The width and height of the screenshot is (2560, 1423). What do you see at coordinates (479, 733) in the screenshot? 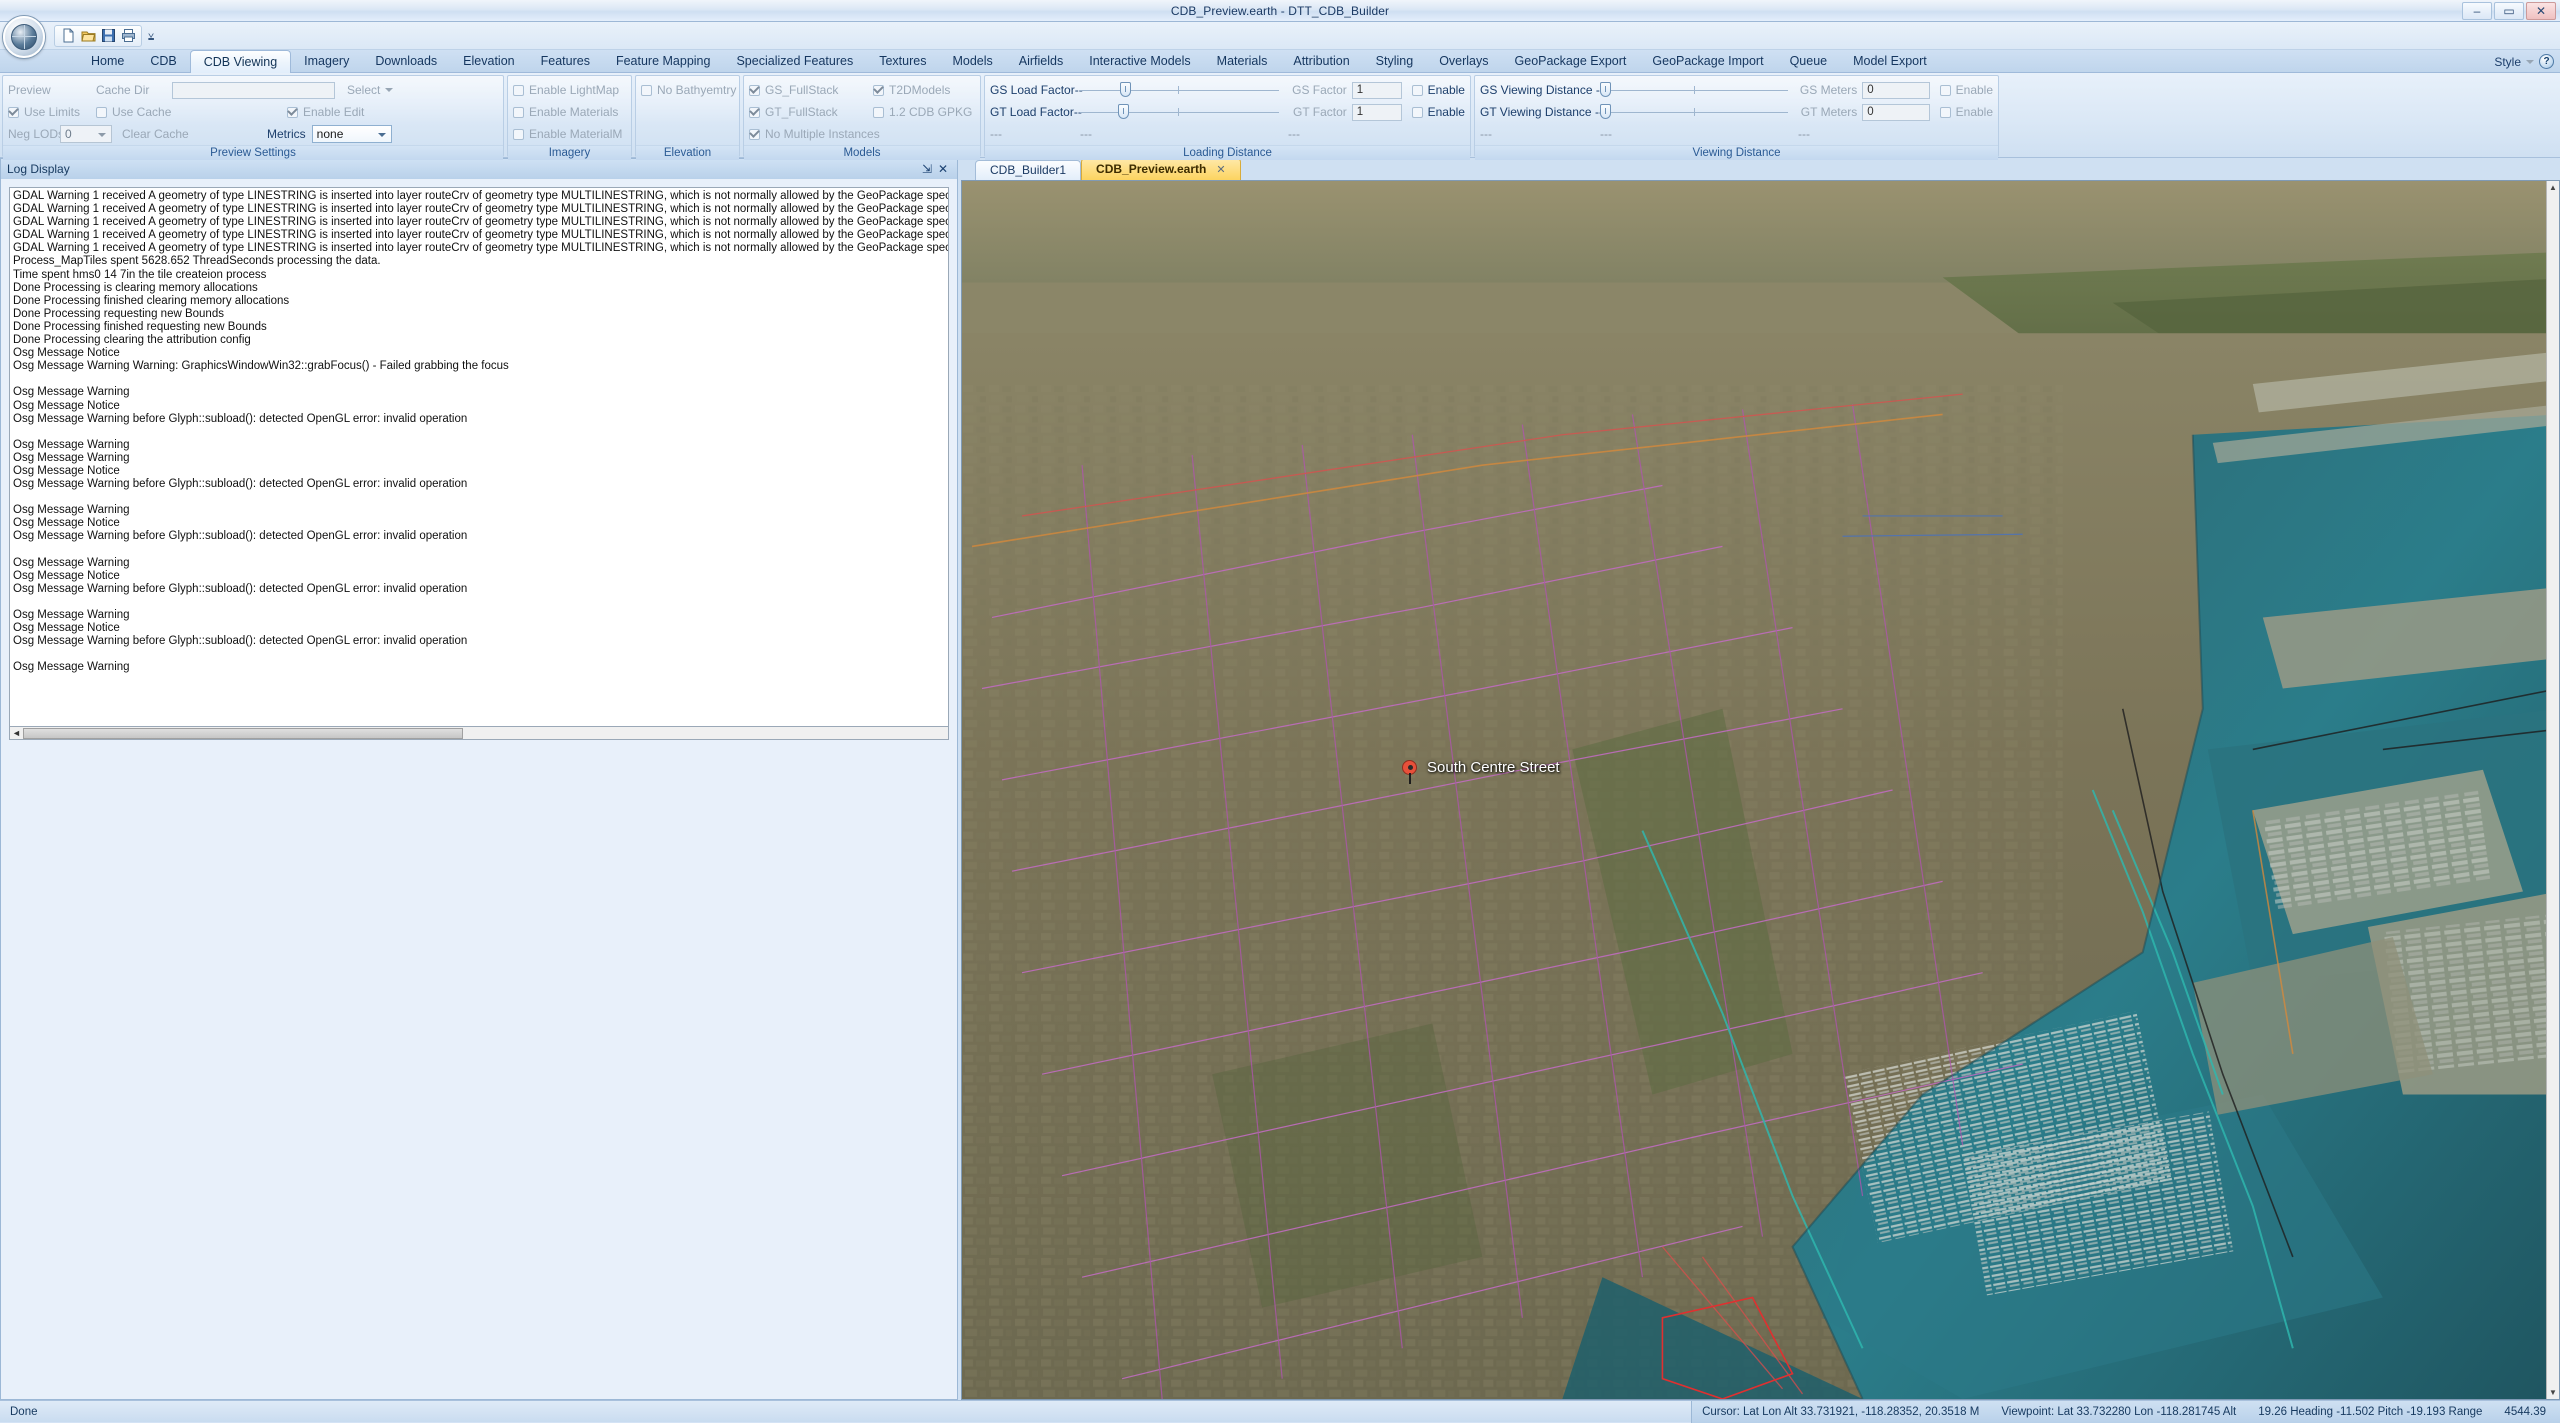
I see `log-horizontal-scrollbar: ◄` at bounding box center [479, 733].